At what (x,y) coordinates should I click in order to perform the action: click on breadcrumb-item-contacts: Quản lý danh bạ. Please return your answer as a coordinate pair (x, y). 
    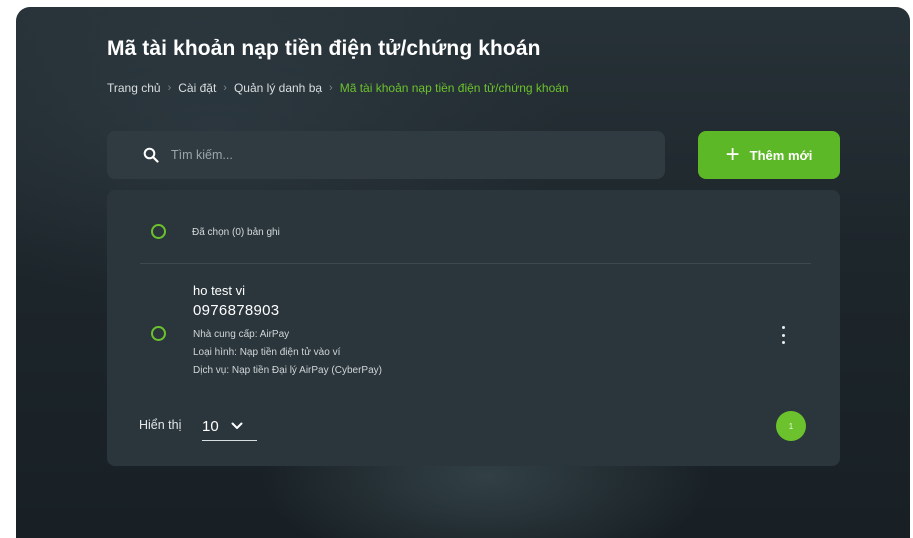
    Looking at the image, I should click on (278, 88).